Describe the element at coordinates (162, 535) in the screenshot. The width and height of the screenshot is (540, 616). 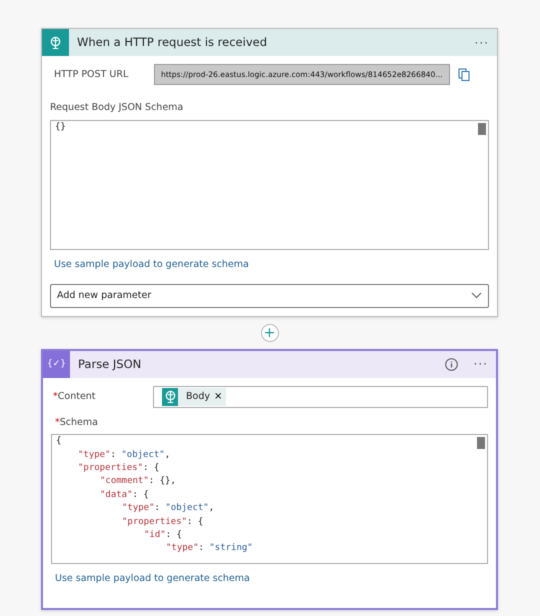
I see `code-line: "id": {` at that location.